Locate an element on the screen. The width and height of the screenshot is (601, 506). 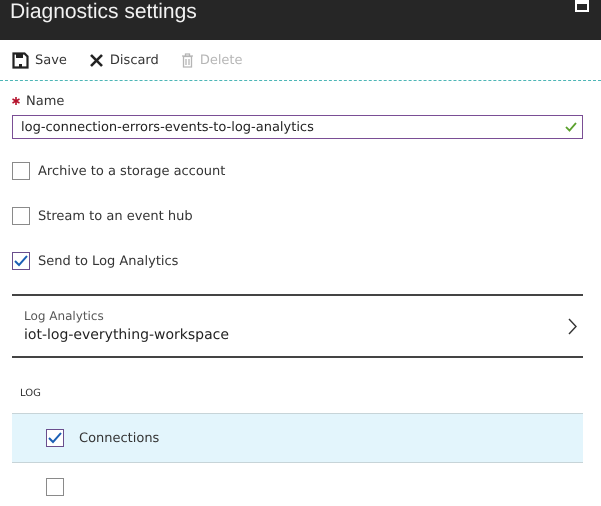
log-row: Connections is located at coordinates (297, 438).